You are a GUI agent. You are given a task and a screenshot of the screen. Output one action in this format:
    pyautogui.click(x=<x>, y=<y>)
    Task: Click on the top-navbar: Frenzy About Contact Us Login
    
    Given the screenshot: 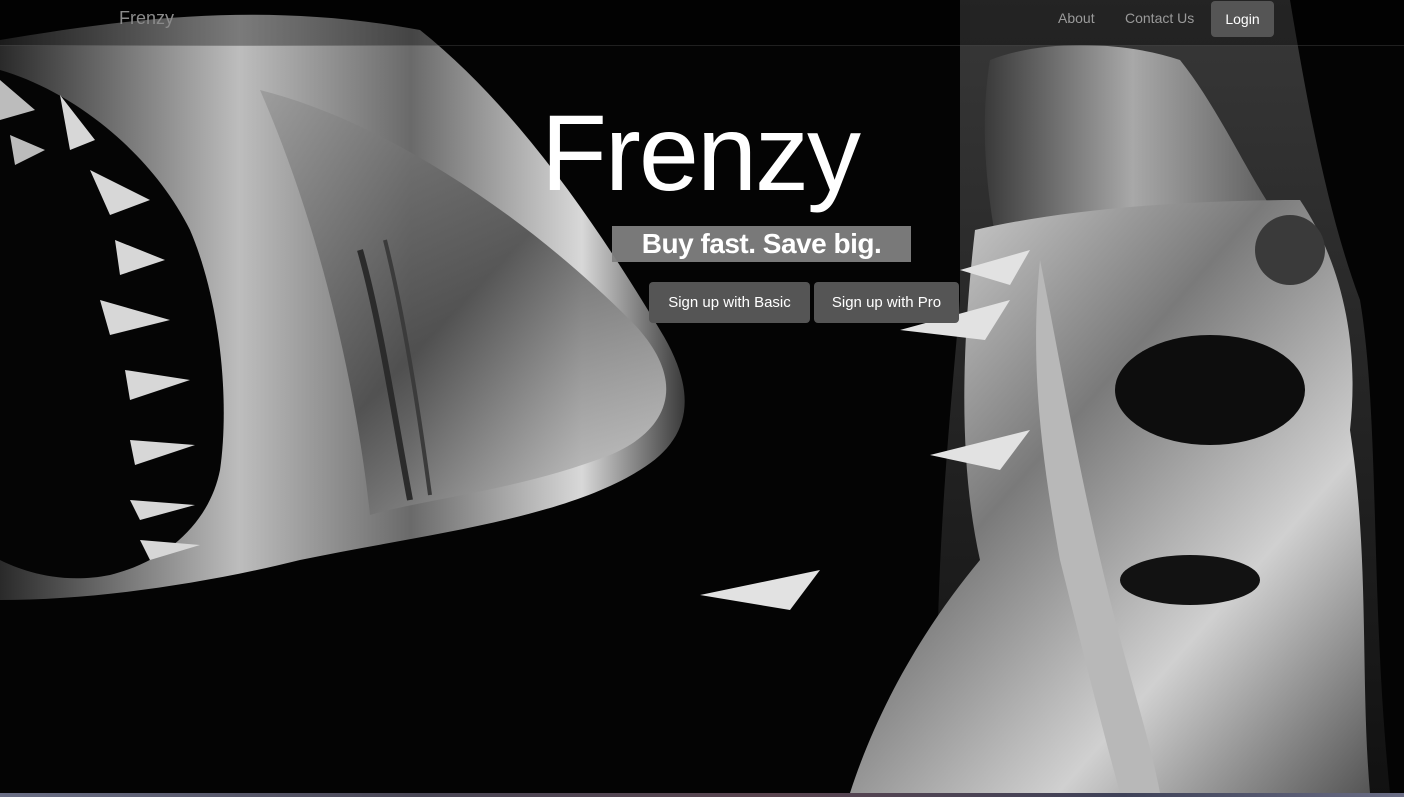 What is the action you would take?
    pyautogui.click(x=702, y=23)
    